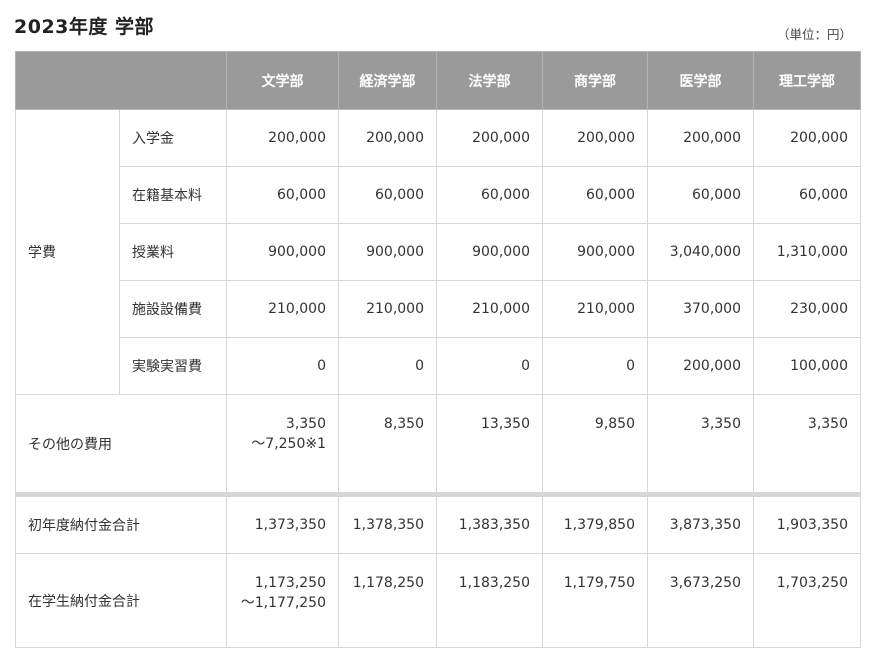  What do you see at coordinates (173, 252) in the screenshot?
I see `row-label: 授業料` at bounding box center [173, 252].